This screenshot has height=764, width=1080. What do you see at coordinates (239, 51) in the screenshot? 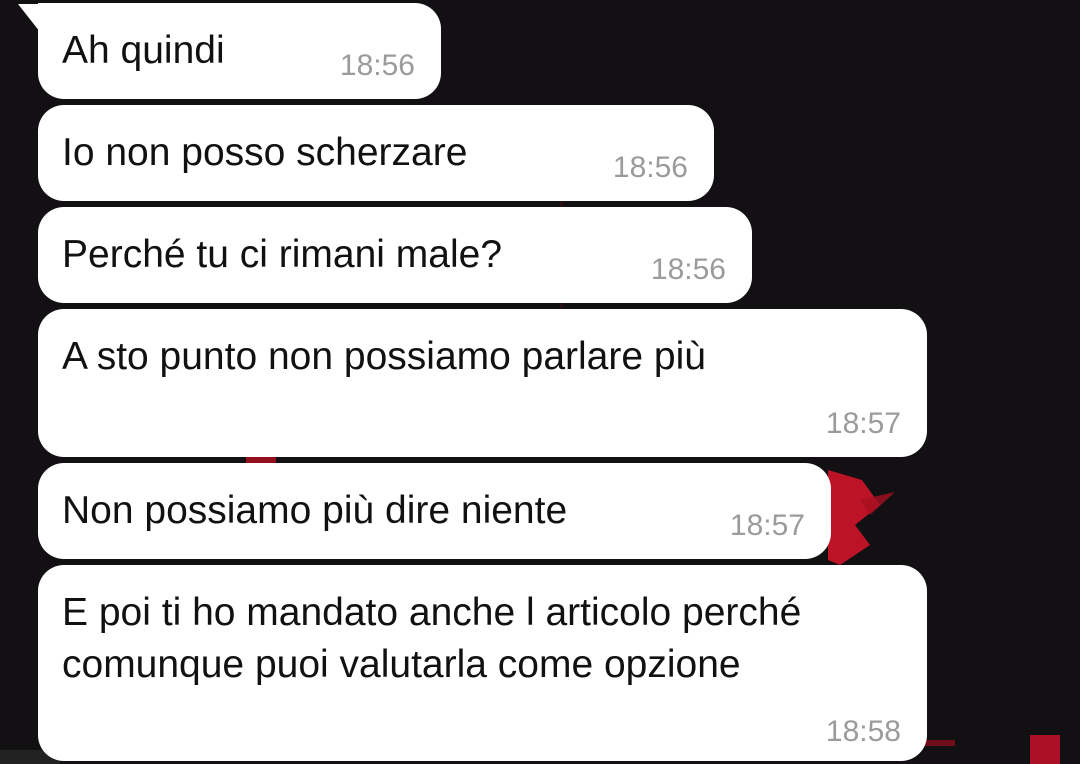
I see `message-bubble: Ah quindi 18:56` at bounding box center [239, 51].